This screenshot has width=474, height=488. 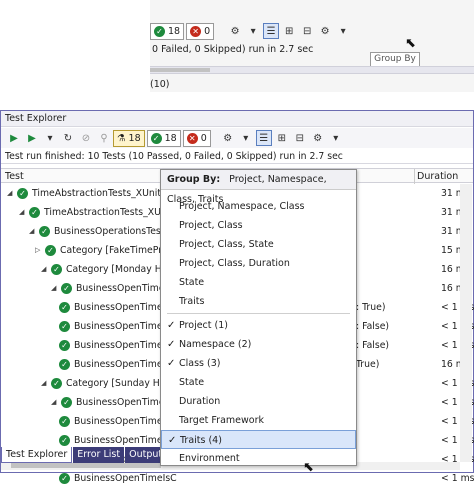 What do you see at coordinates (215, 344) in the screenshot?
I see `menu-item-label: Namespace (2)` at bounding box center [215, 344].